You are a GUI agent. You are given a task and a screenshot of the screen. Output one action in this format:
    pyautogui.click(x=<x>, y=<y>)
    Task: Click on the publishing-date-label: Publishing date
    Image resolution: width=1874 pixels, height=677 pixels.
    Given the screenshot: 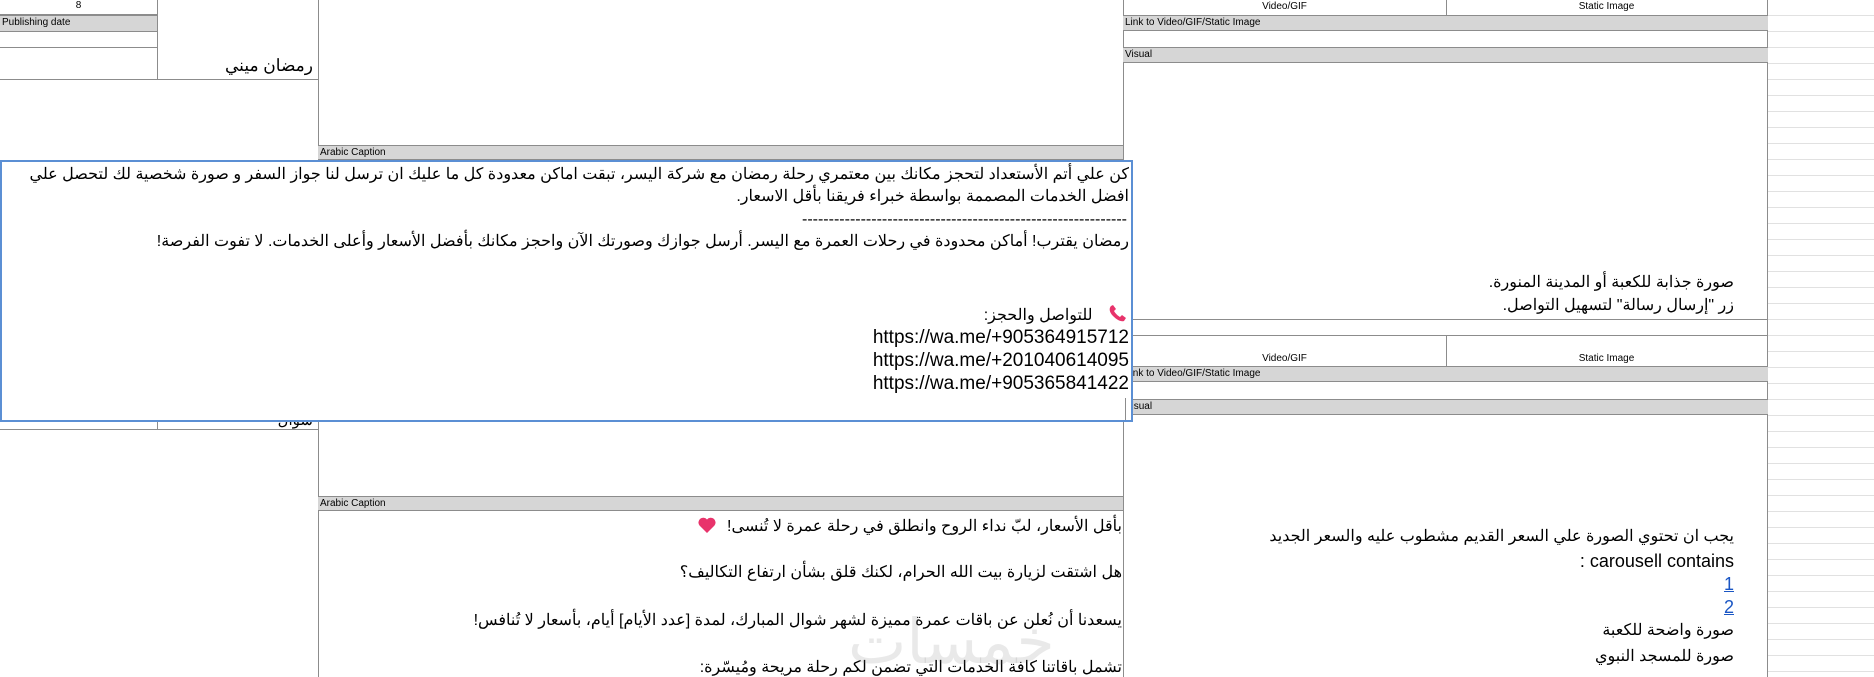 What is the action you would take?
    pyautogui.click(x=78, y=23)
    